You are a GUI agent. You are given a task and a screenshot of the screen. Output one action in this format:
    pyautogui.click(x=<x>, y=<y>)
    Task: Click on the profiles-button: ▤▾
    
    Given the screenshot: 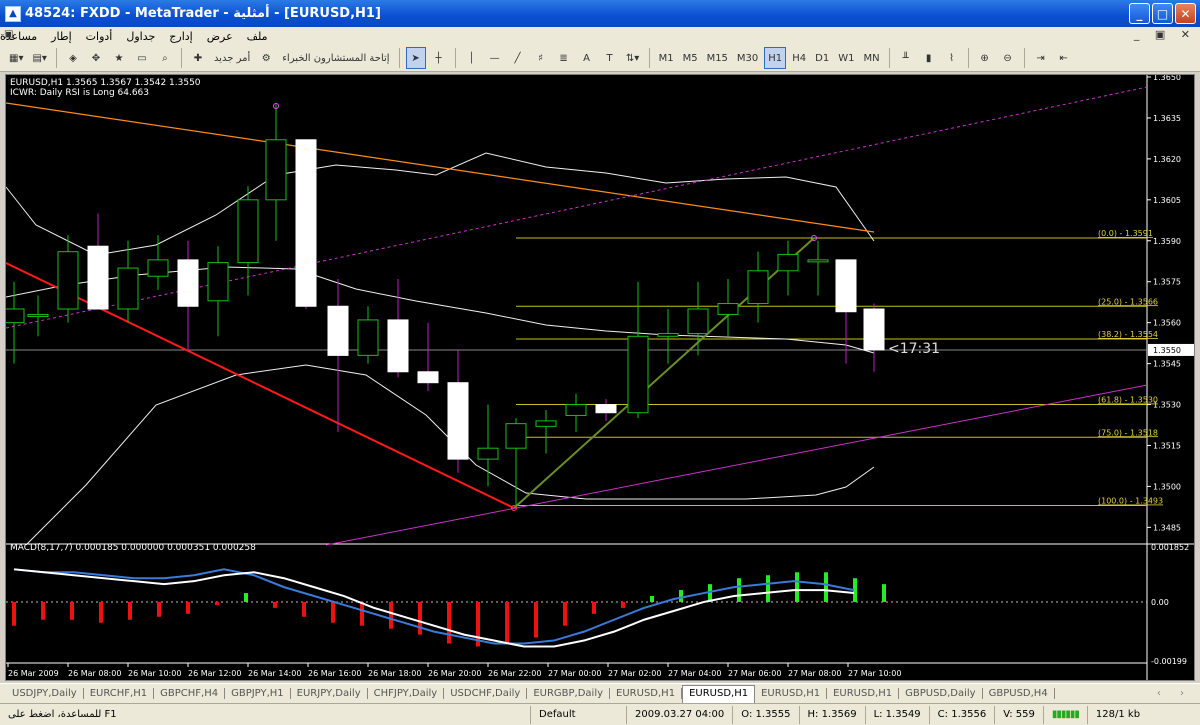 What is the action you would take?
    pyautogui.click(x=39, y=58)
    